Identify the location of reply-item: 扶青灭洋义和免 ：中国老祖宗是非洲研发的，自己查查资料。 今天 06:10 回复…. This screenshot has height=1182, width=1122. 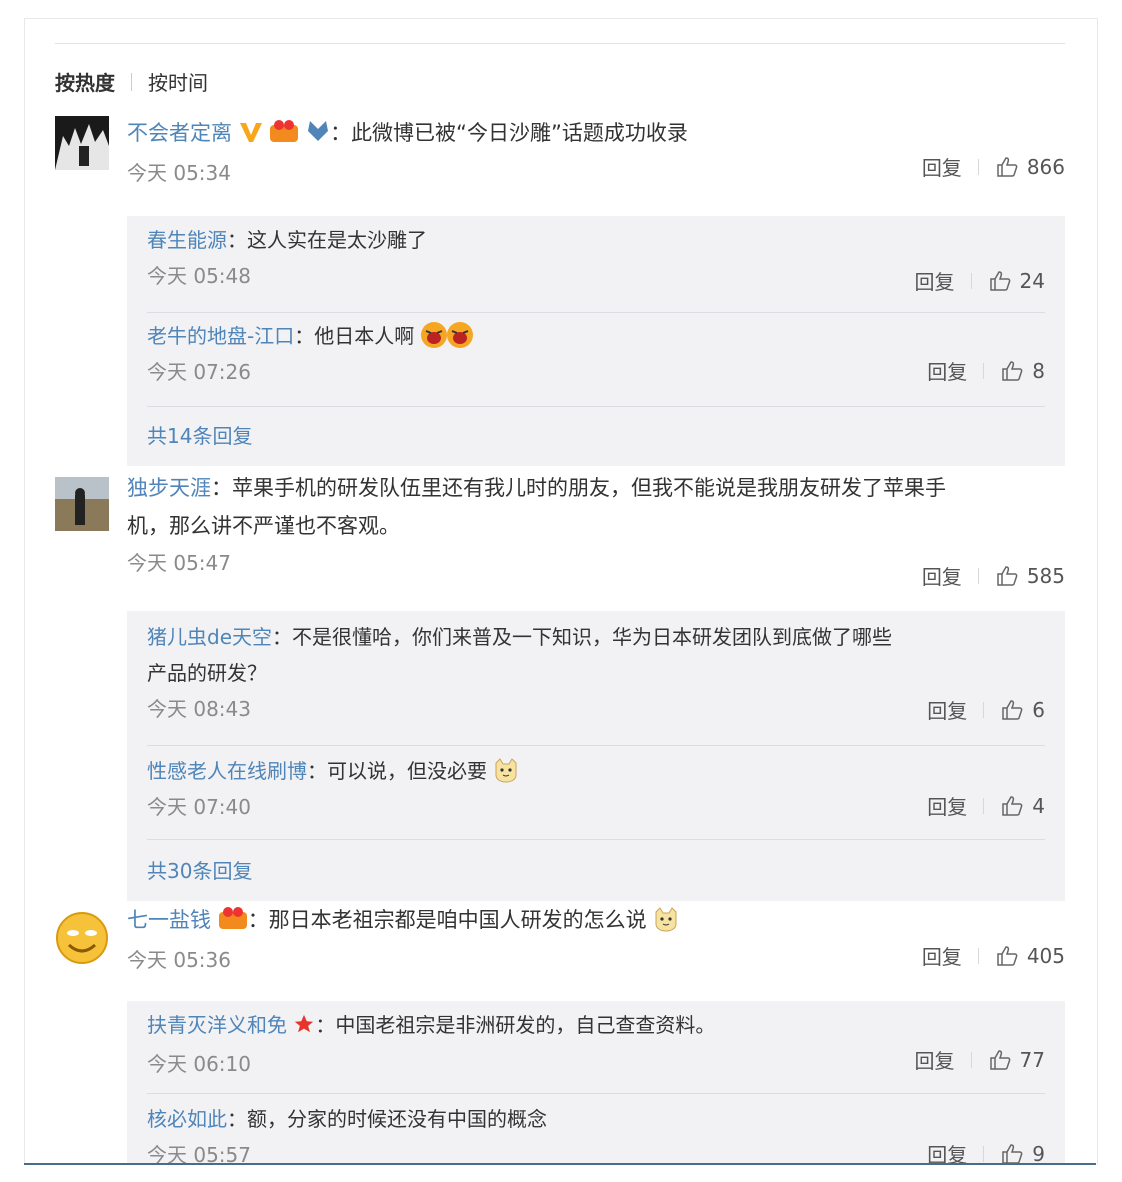
(596, 1044).